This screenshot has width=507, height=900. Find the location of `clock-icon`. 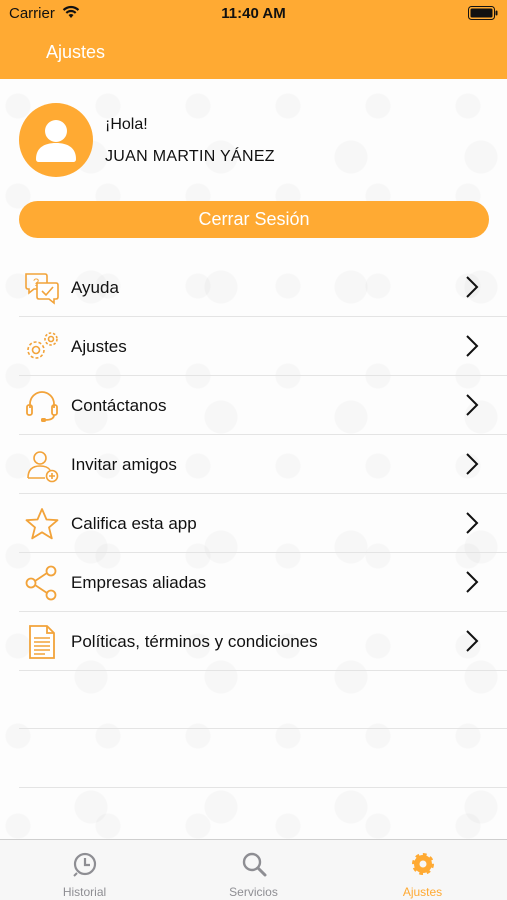

clock-icon is located at coordinates (85, 864).